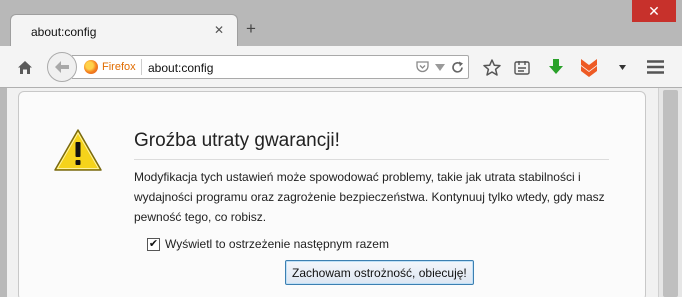 Image resolution: width=682 pixels, height=297 pixels. What do you see at coordinates (622, 67) in the screenshot?
I see `chevron-down-icon` at bounding box center [622, 67].